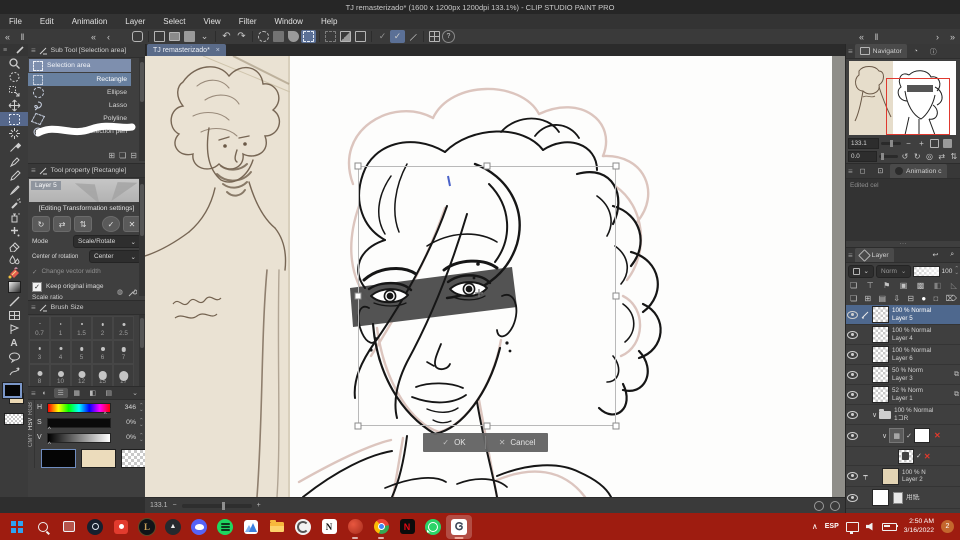  I want to click on duplicate-subtool-icon: ❏, so click(122, 155).